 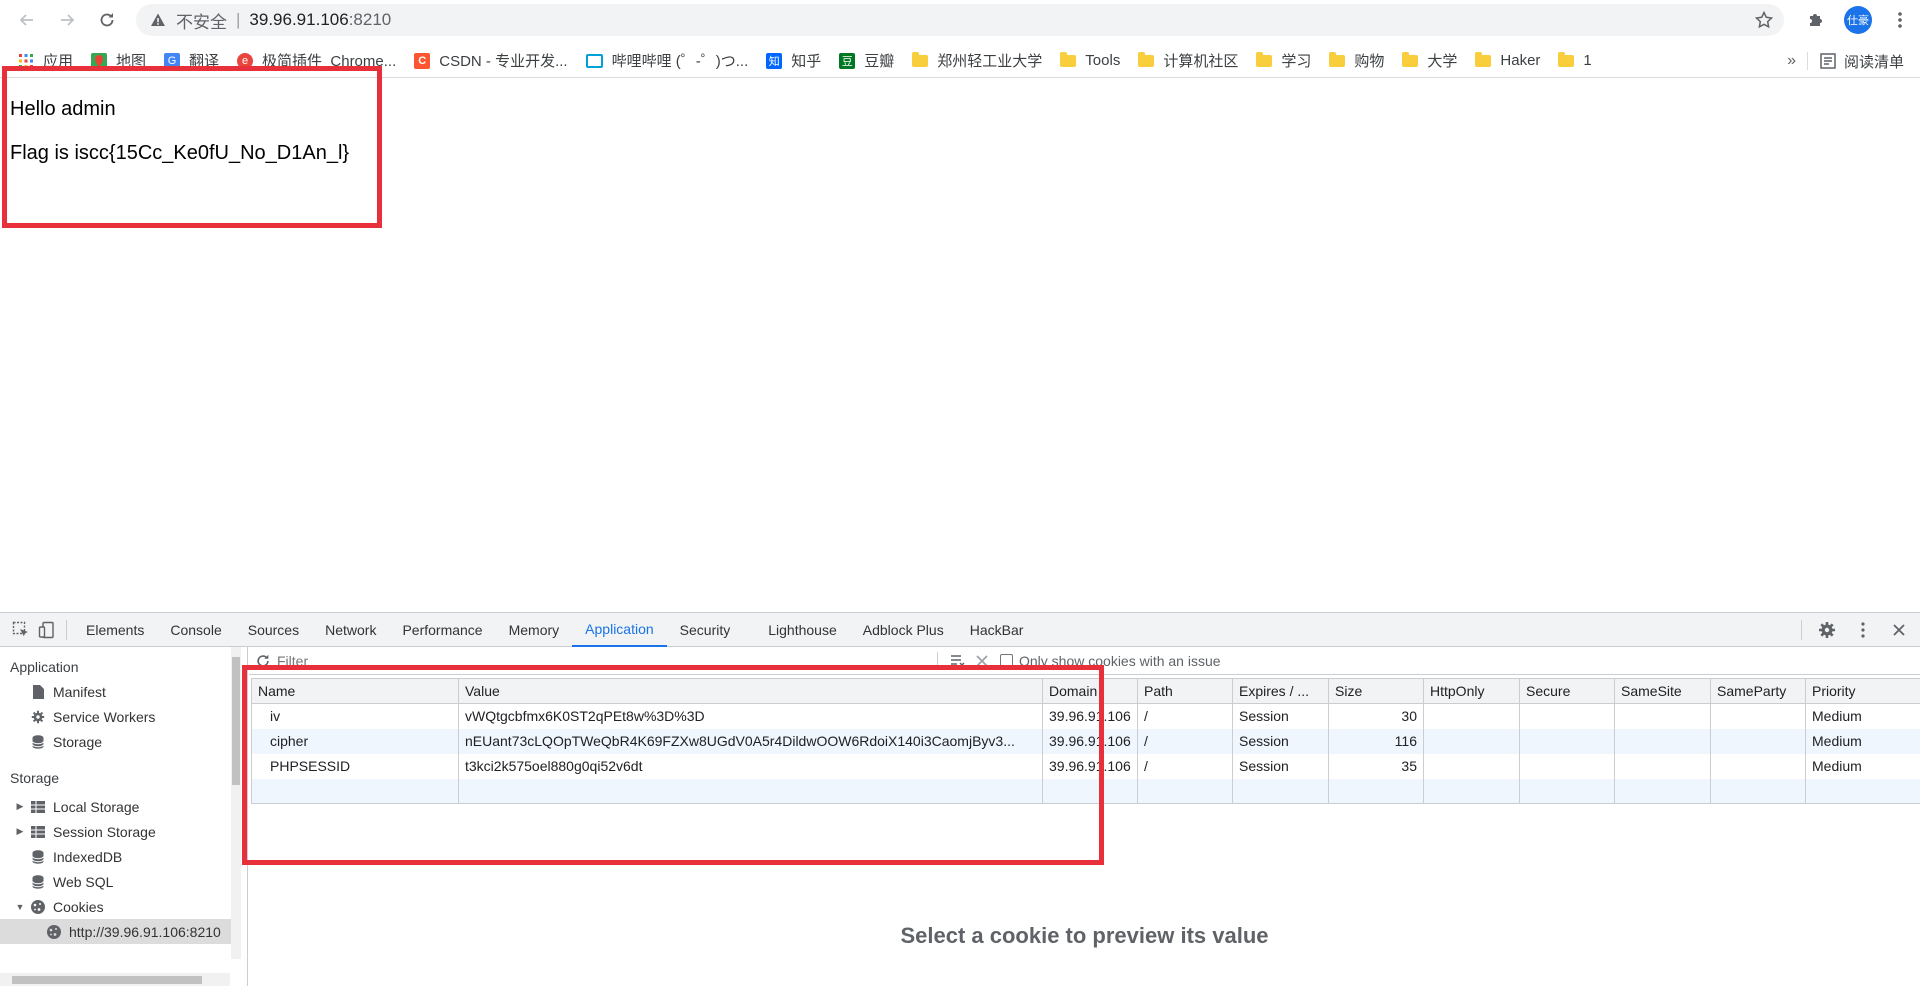 I want to click on tab-sources: Sources, so click(x=273, y=630).